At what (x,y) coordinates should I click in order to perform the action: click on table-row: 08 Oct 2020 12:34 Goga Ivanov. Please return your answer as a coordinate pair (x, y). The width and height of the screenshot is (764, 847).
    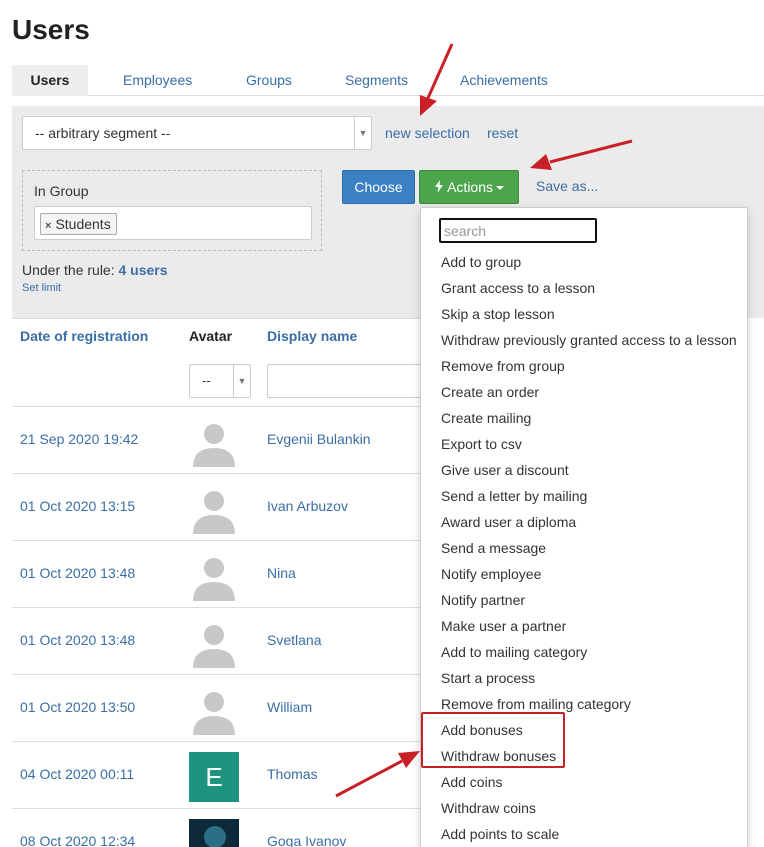
    Looking at the image, I should click on (216, 828).